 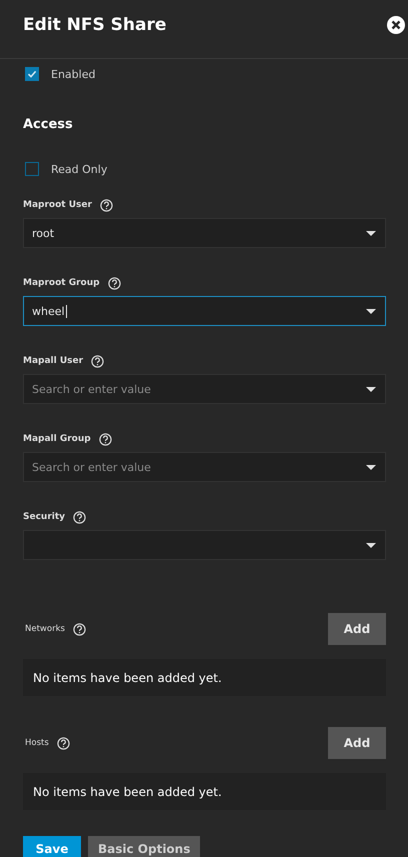 I want to click on field-value: root, so click(x=43, y=233).